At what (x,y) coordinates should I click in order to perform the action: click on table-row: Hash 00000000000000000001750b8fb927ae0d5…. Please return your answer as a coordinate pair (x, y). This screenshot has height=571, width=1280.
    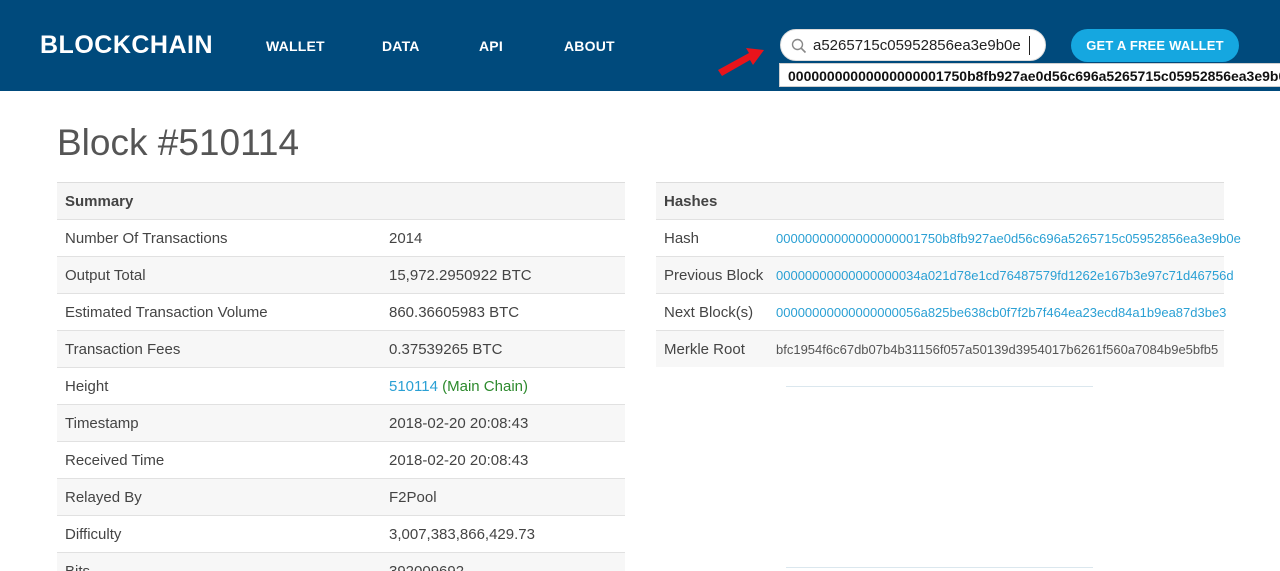
    Looking at the image, I should click on (948, 237).